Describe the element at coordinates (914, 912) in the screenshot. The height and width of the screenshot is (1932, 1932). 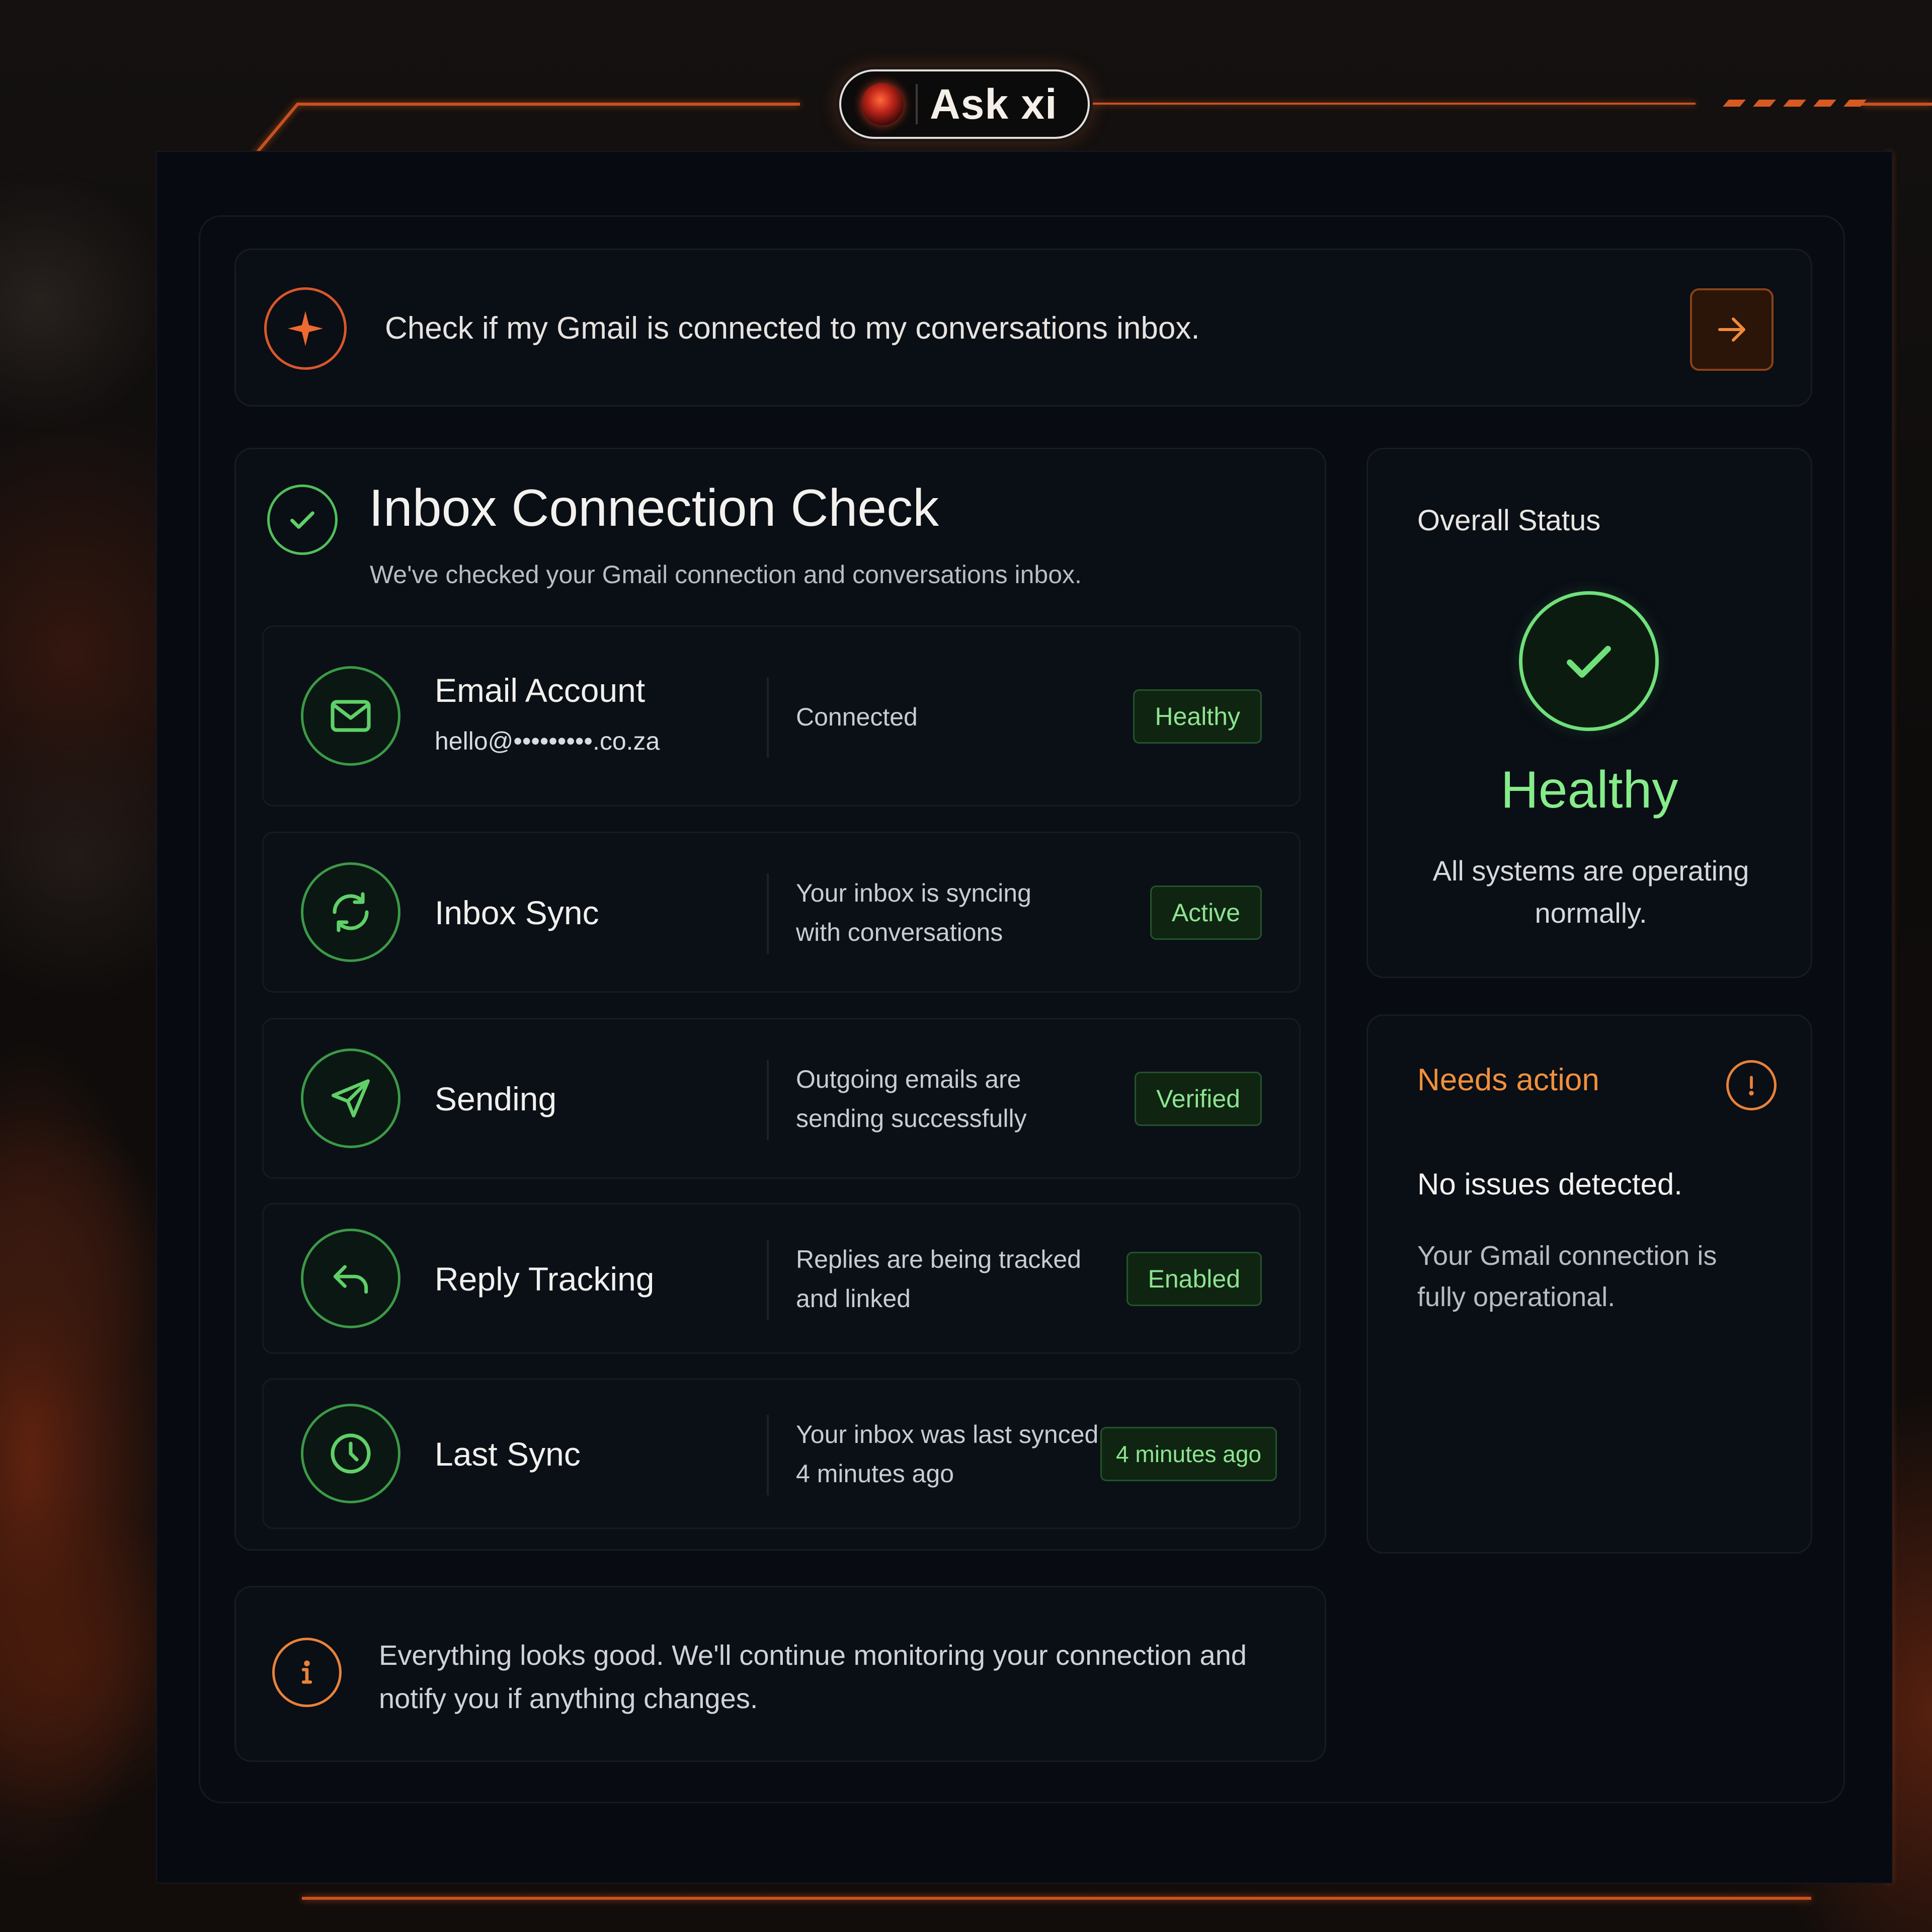
I see `row-description: Your inbox is syncing with conversations` at that location.